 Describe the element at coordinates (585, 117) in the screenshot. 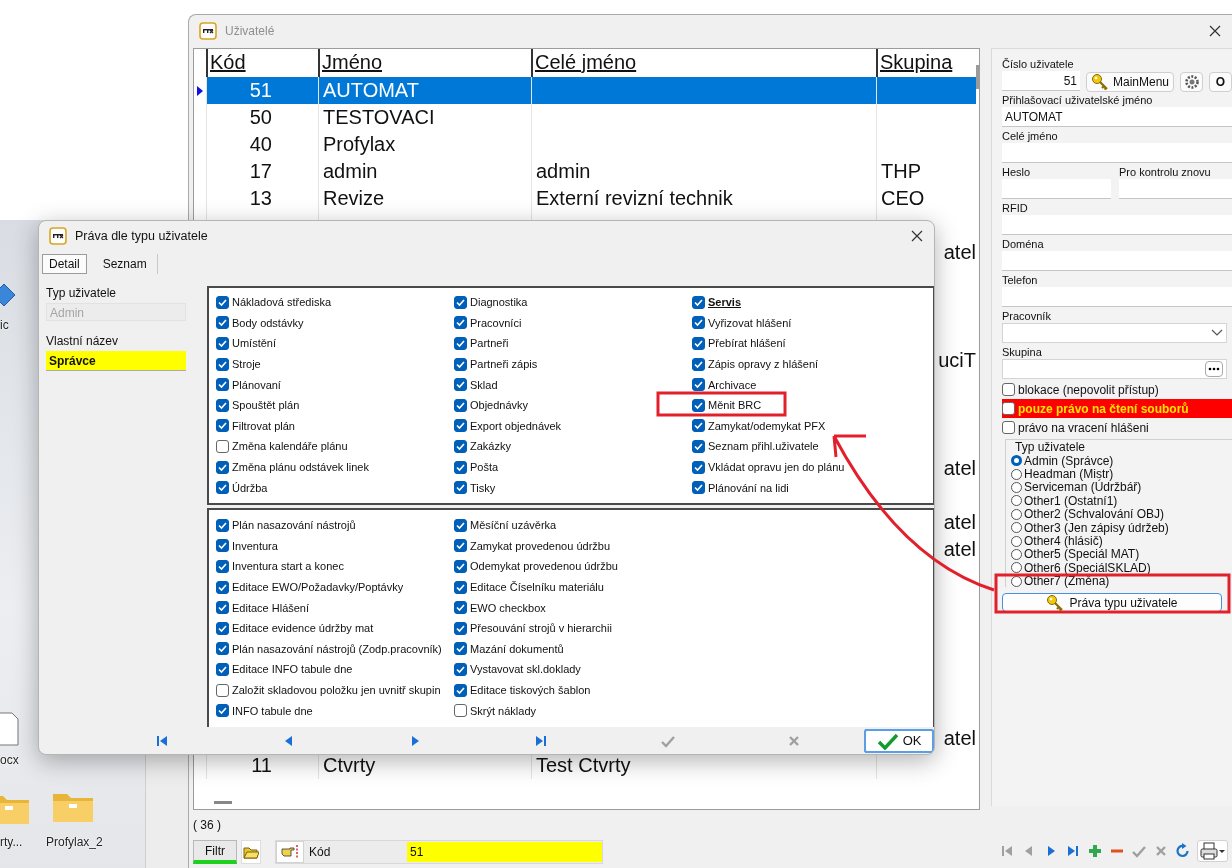

I see `table-row: 50 TESTOVACI` at that location.